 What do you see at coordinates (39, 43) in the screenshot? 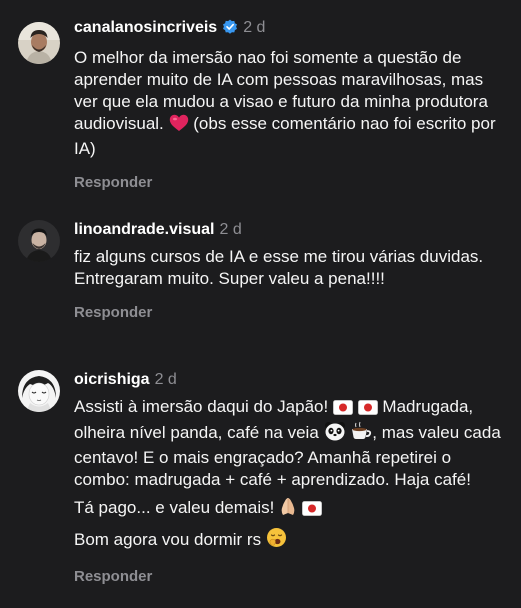
I see `avatar-canalanosincriveis` at bounding box center [39, 43].